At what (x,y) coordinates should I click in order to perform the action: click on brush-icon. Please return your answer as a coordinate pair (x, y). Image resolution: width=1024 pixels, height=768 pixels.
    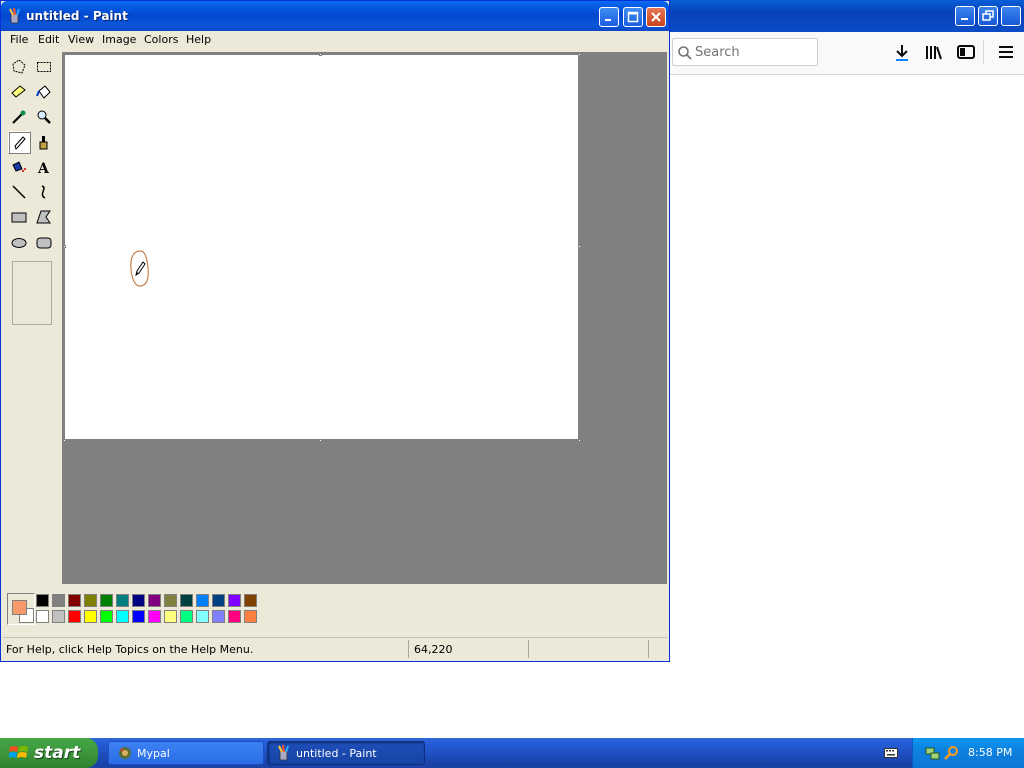
    Looking at the image, I should click on (43, 143).